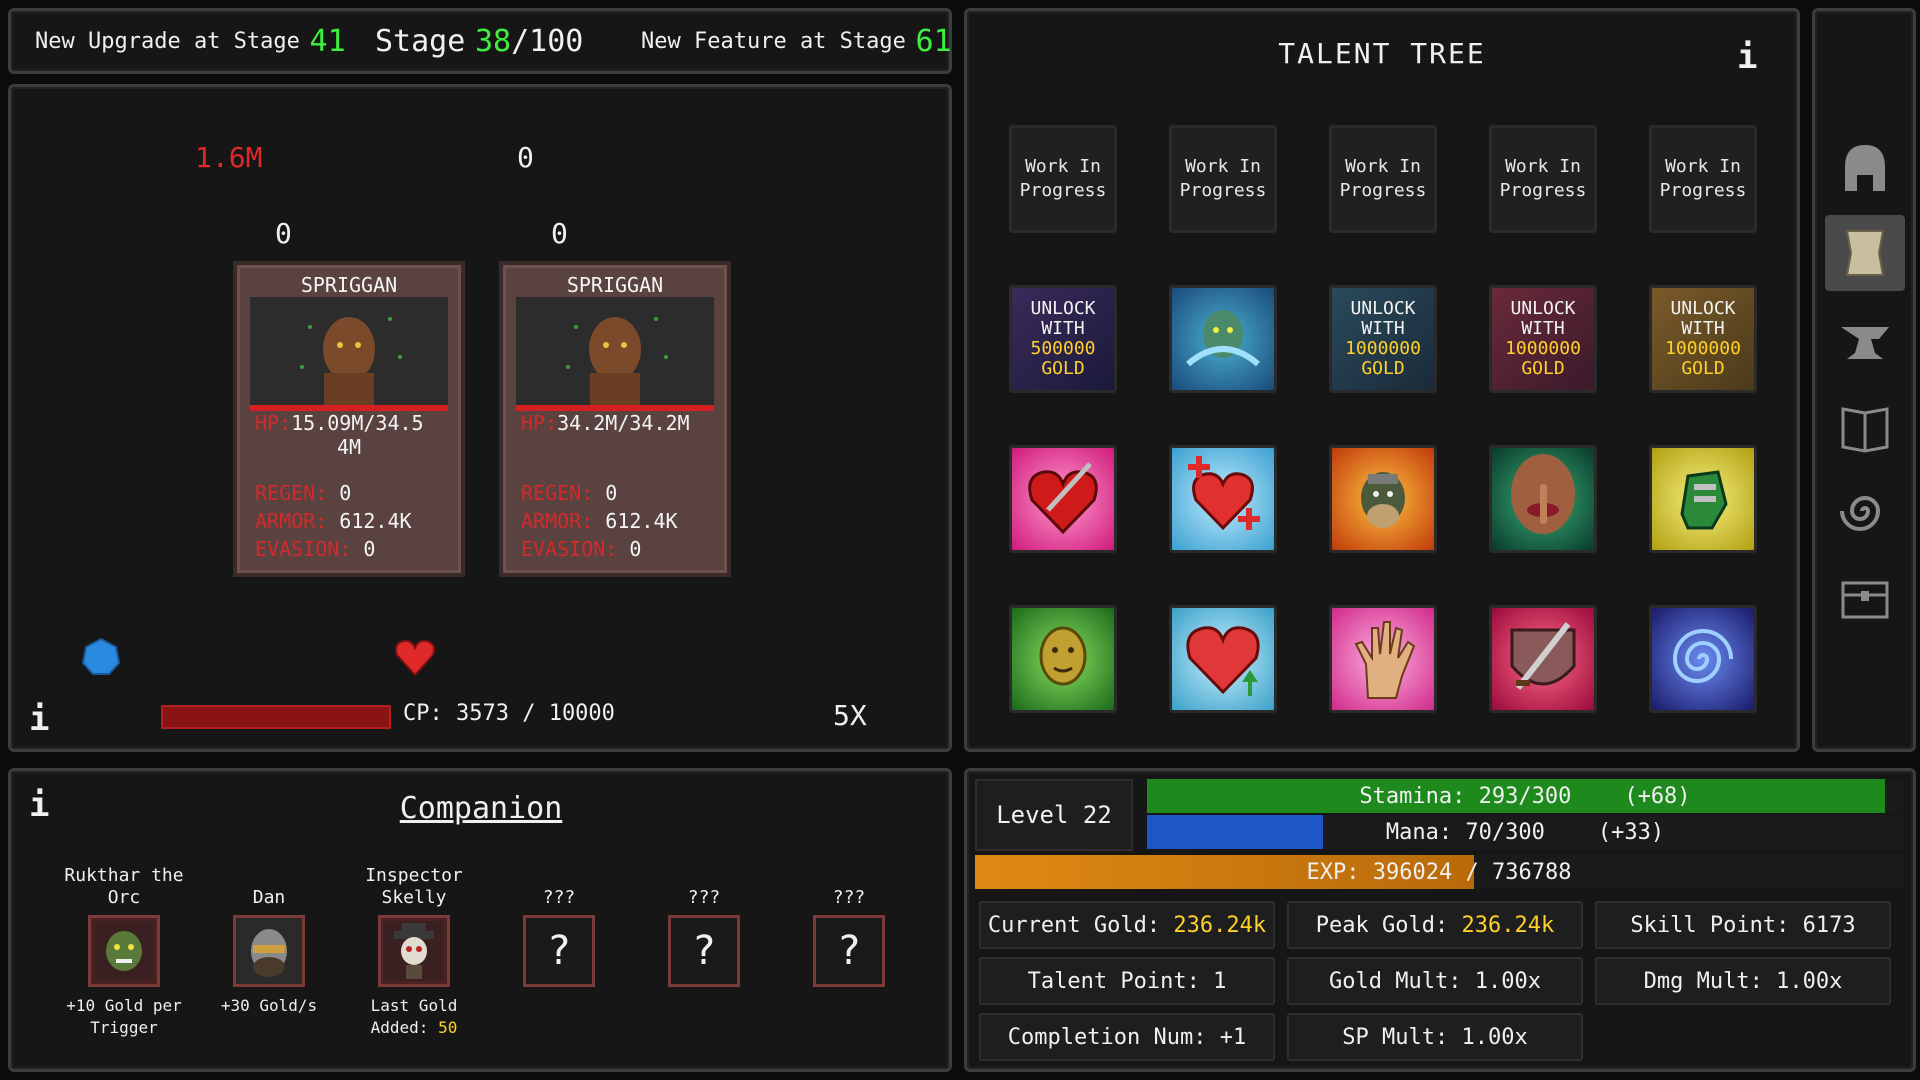  I want to click on lock-amount: 500000, so click(1063, 348).